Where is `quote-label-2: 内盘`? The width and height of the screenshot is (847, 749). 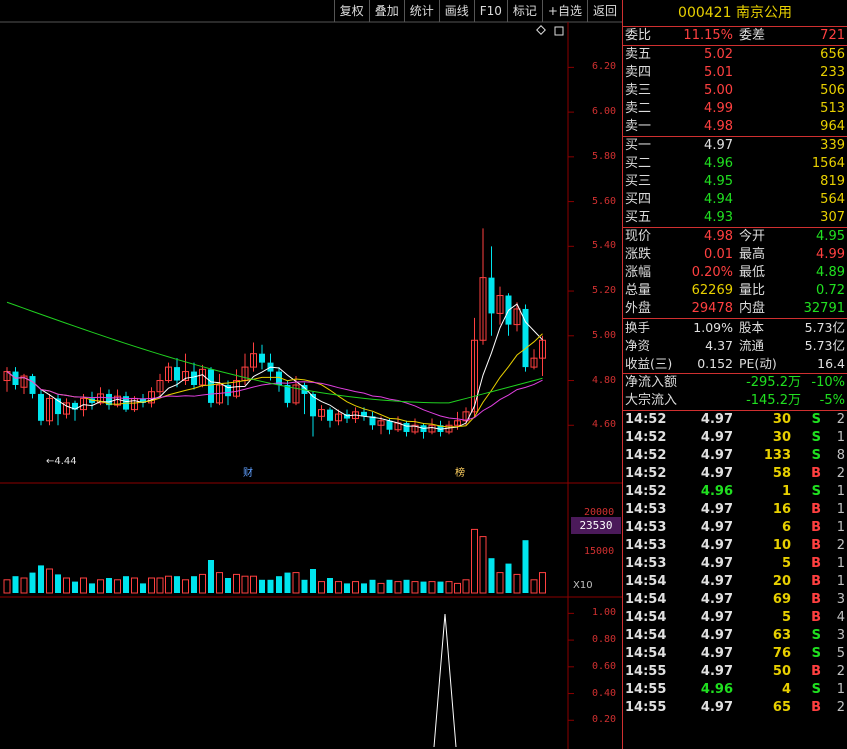 quote-label-2: 内盘 is located at coordinates (752, 308).